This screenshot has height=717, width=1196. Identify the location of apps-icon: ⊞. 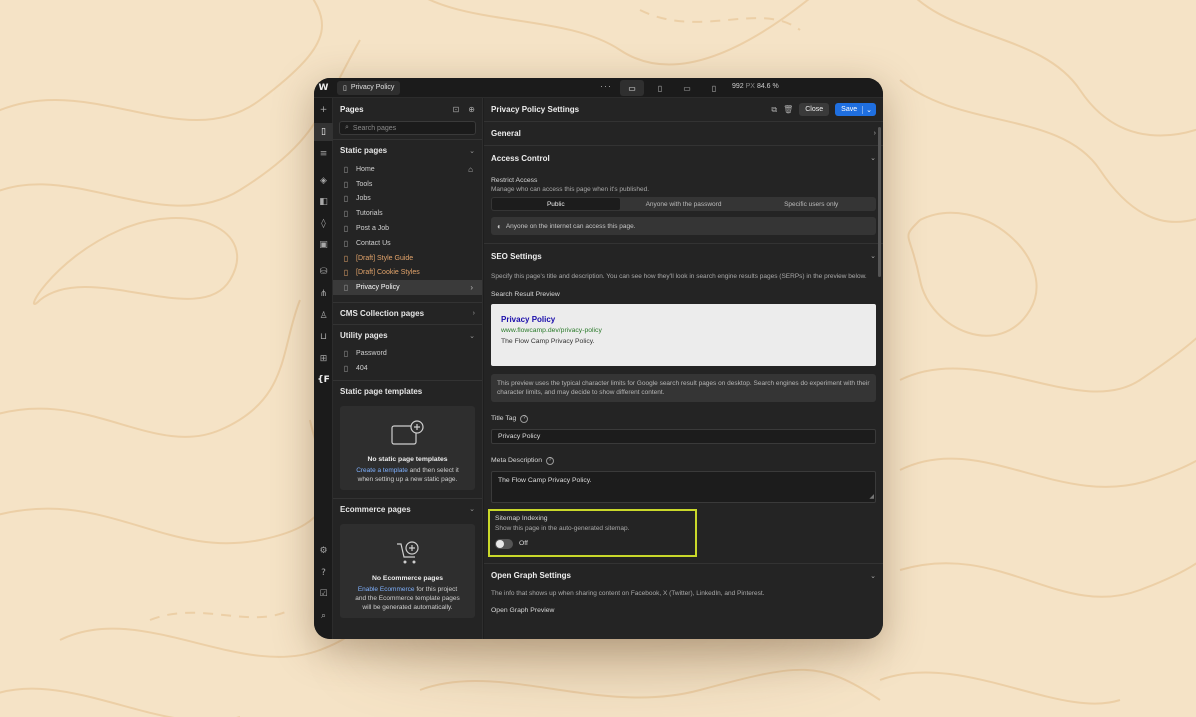
(323, 359).